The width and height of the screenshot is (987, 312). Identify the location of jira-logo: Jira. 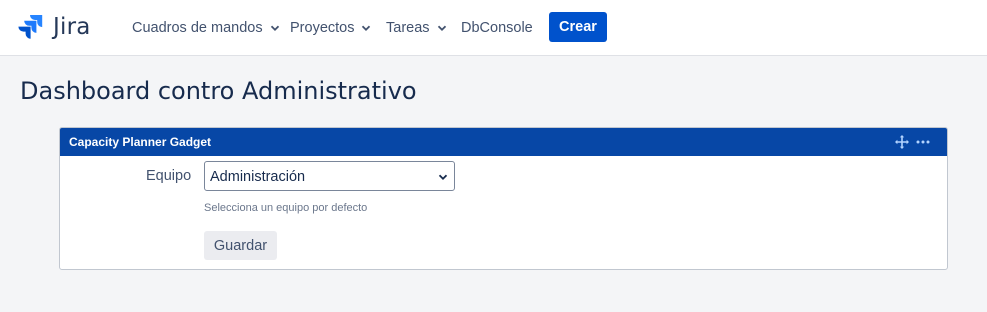
(54, 27).